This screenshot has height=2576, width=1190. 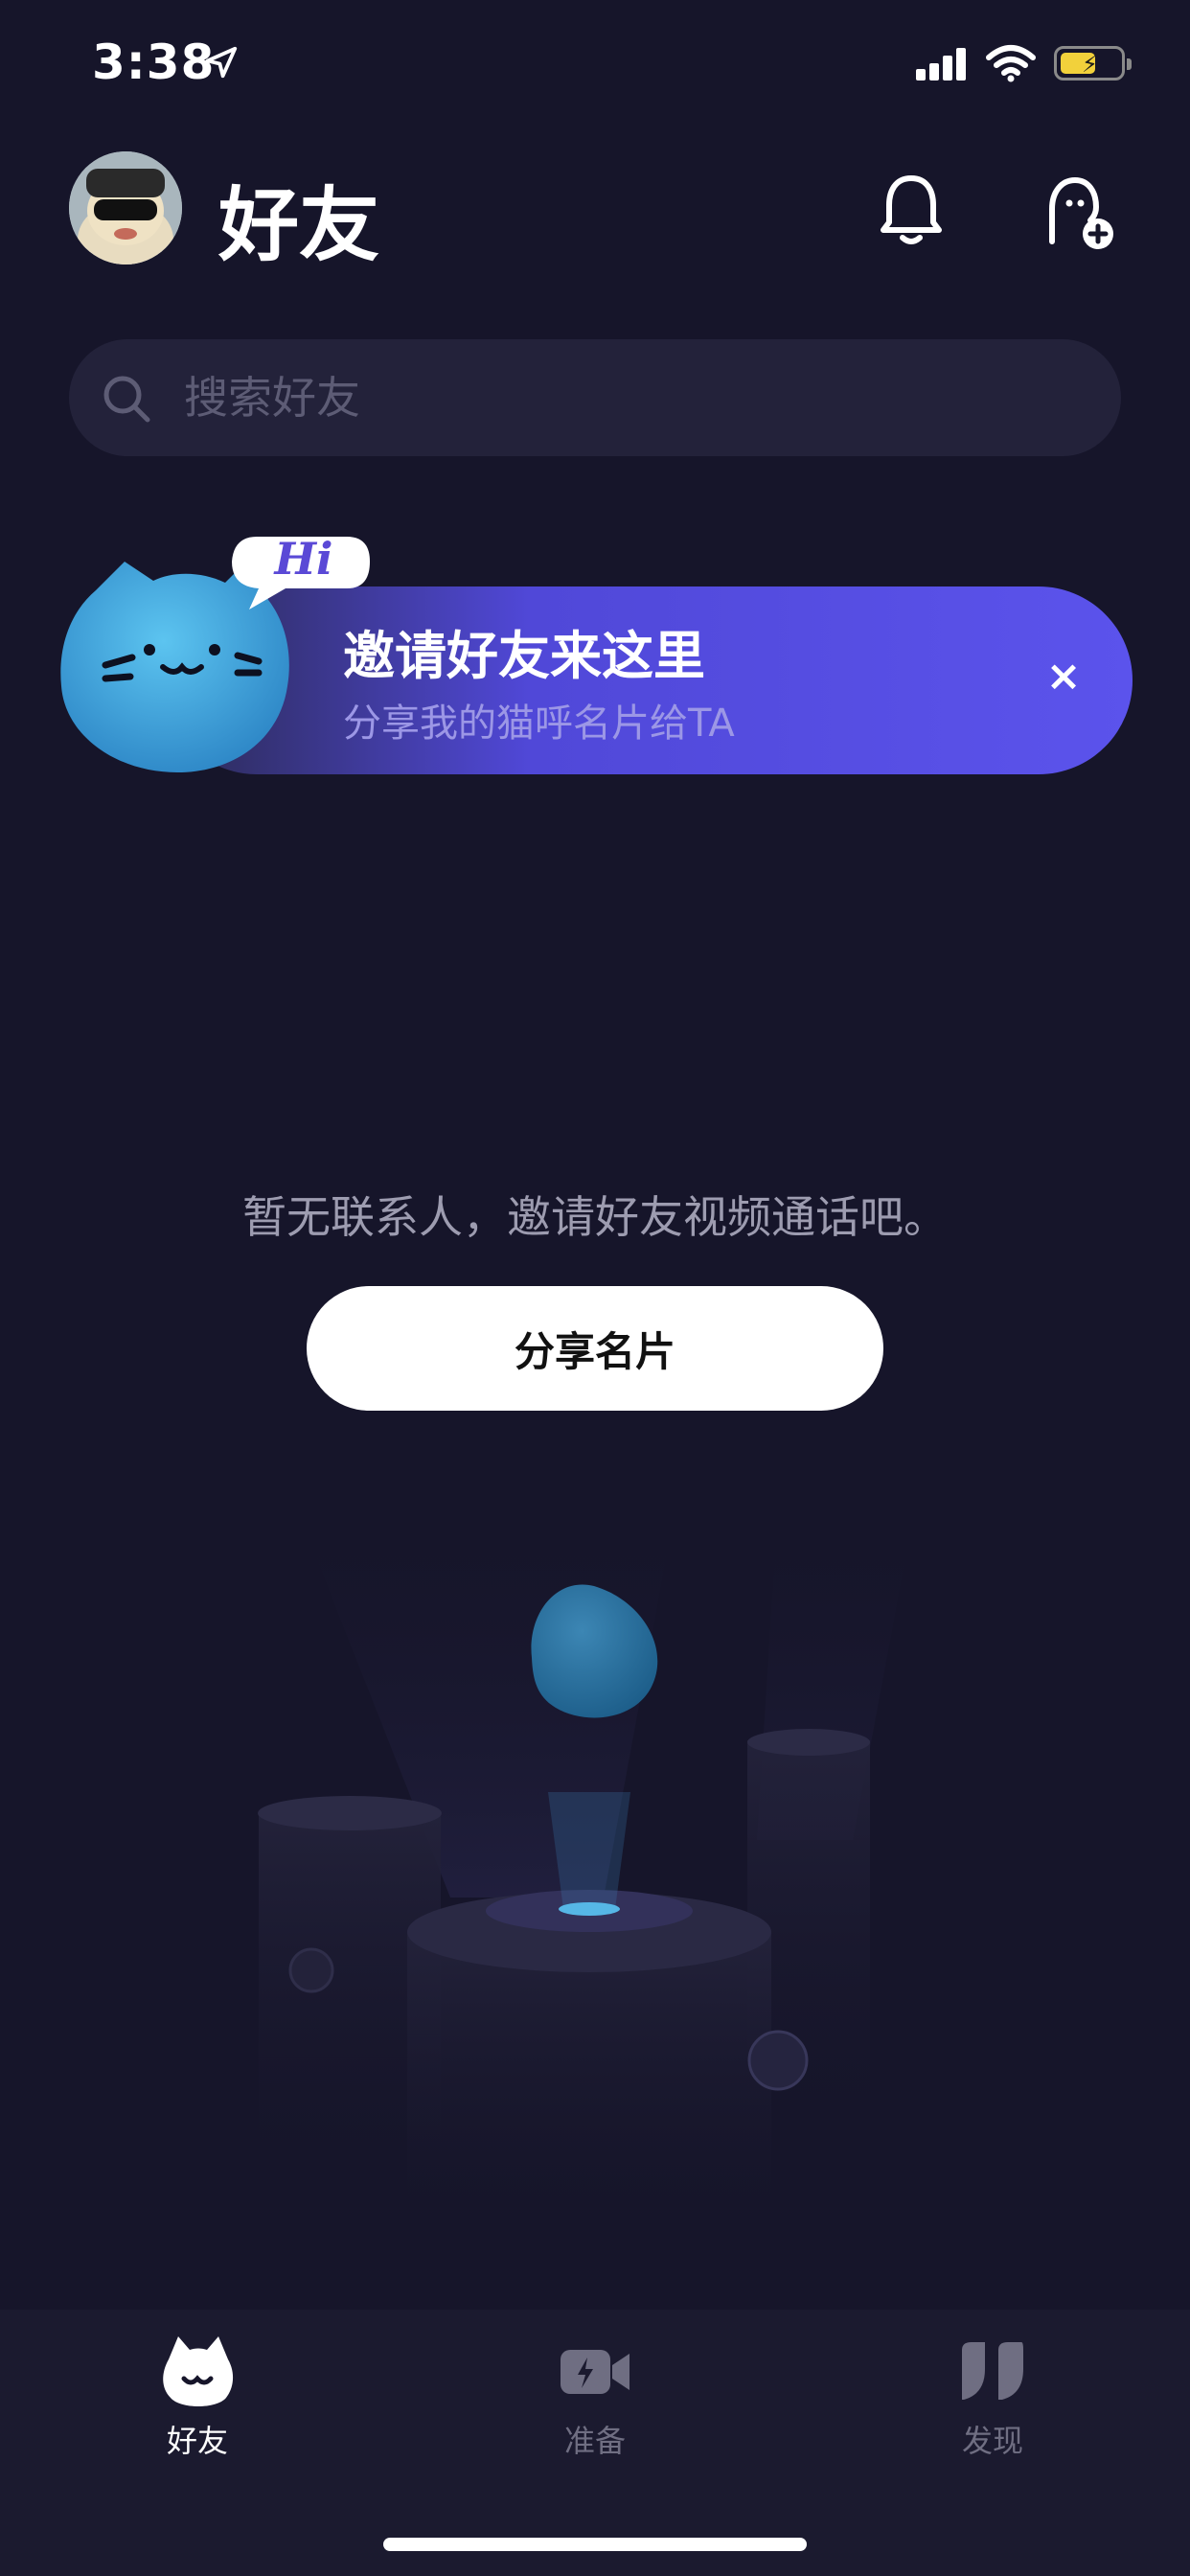 I want to click on bell-icon, so click(x=912, y=209).